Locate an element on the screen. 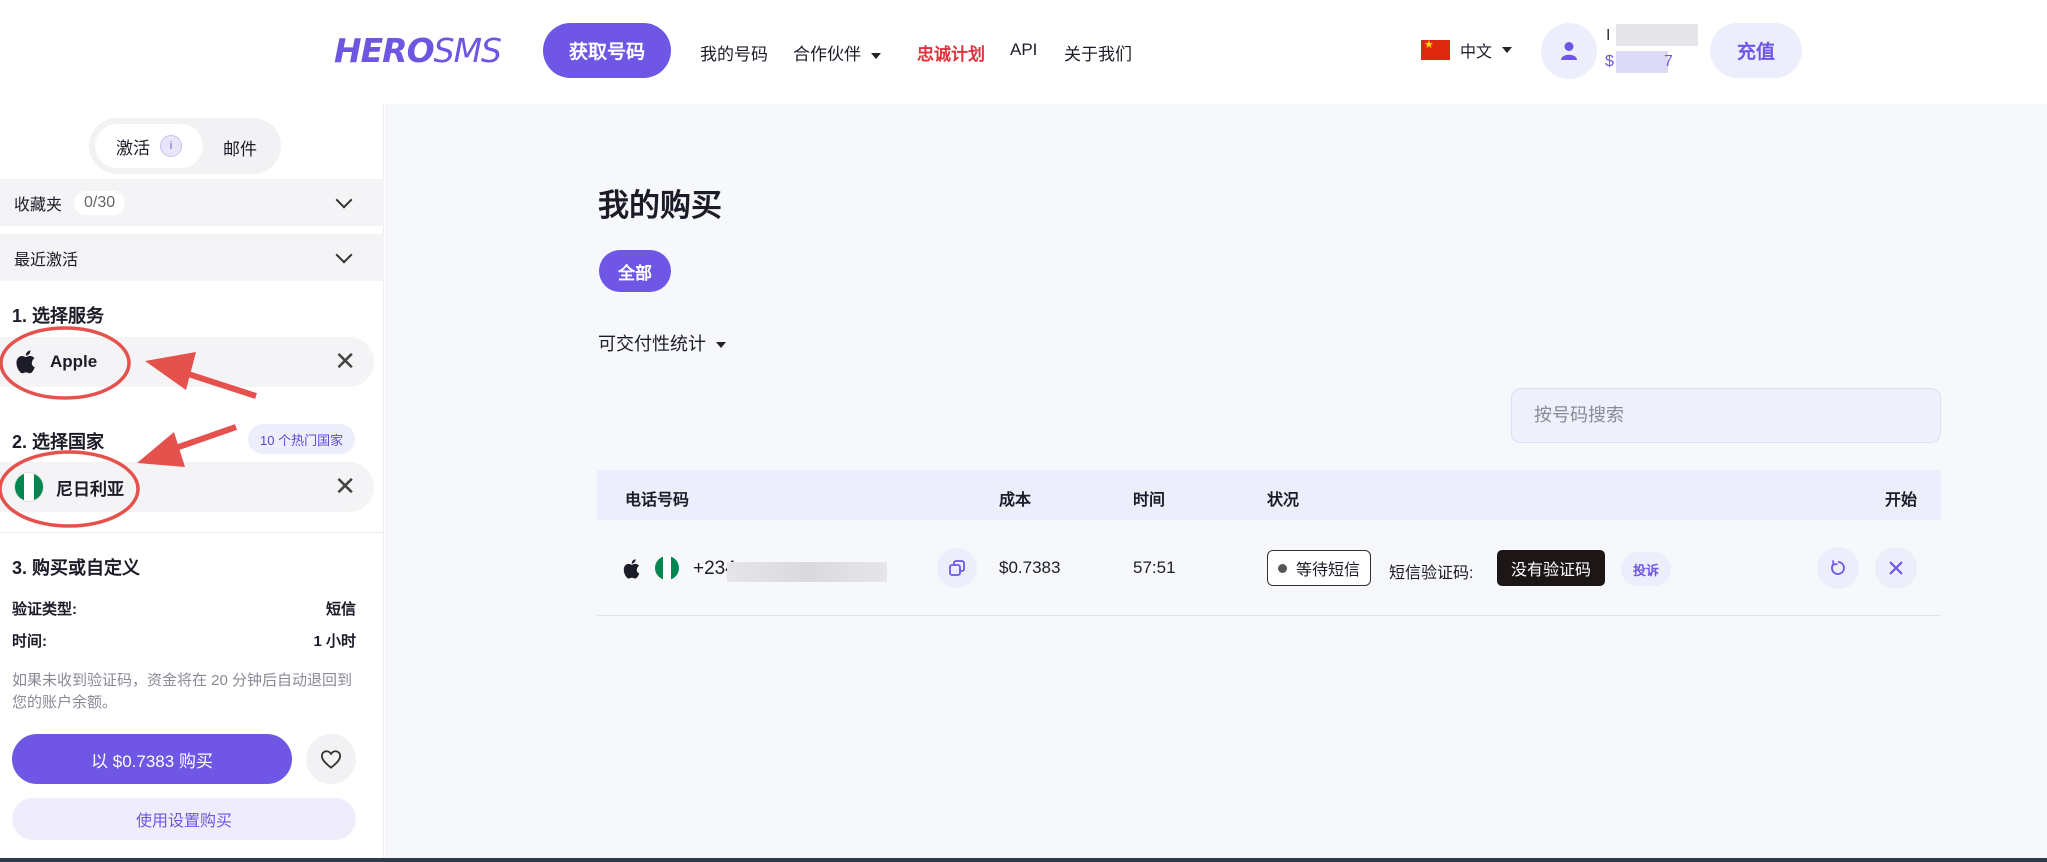  favorites-accordion: 收藏夹 0/30 is located at coordinates (192, 202).